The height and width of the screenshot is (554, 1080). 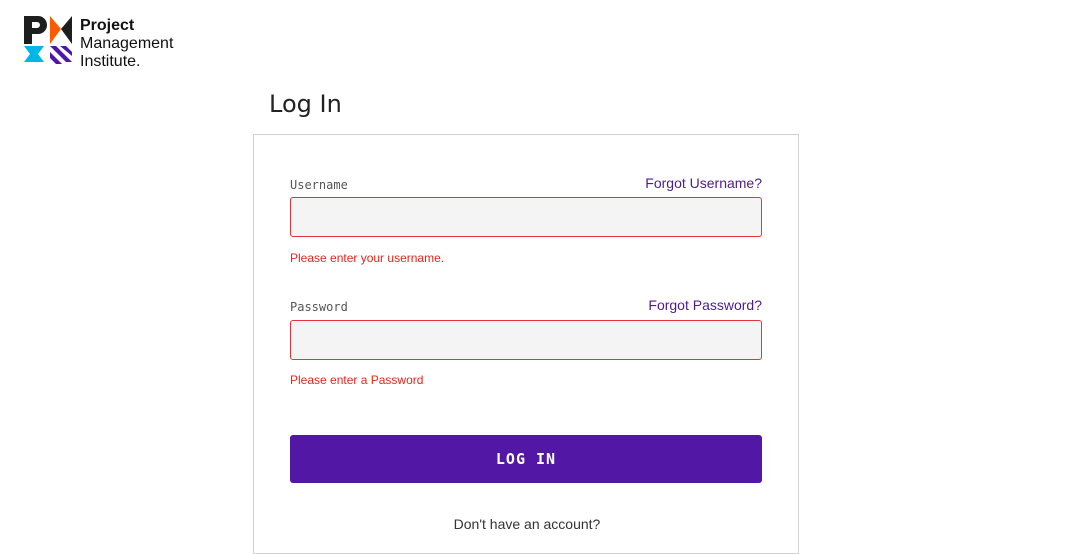 I want to click on signup-prompt: Don't have an account?, so click(x=527, y=524).